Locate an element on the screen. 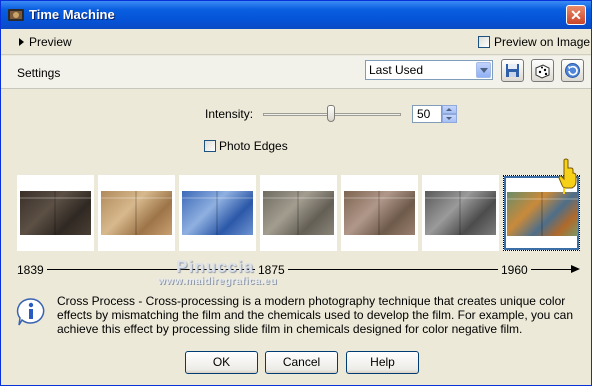 This screenshot has width=592, height=386. cancel-button: Cancel is located at coordinates (301, 362).